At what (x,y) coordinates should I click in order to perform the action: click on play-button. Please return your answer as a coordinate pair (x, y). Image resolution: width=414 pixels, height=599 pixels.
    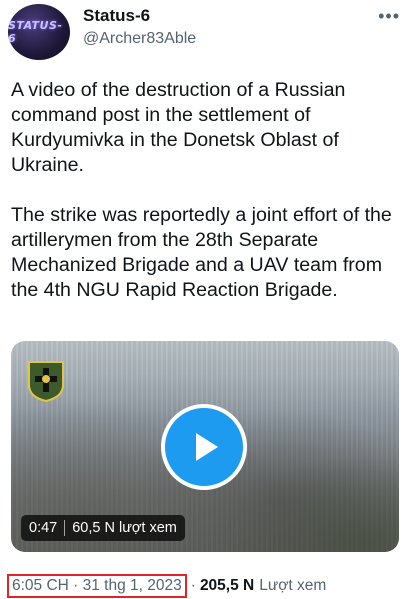
    Looking at the image, I should click on (204, 447).